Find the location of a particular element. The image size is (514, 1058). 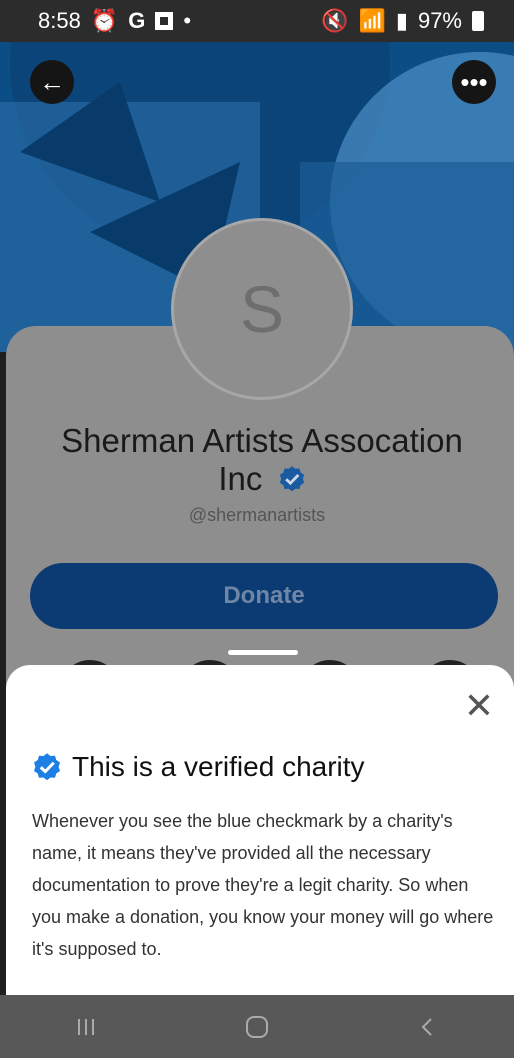

status-bar: 8:58 ⏰ G • 🔇 📶 ▮ 97% is located at coordinates (257, 21).